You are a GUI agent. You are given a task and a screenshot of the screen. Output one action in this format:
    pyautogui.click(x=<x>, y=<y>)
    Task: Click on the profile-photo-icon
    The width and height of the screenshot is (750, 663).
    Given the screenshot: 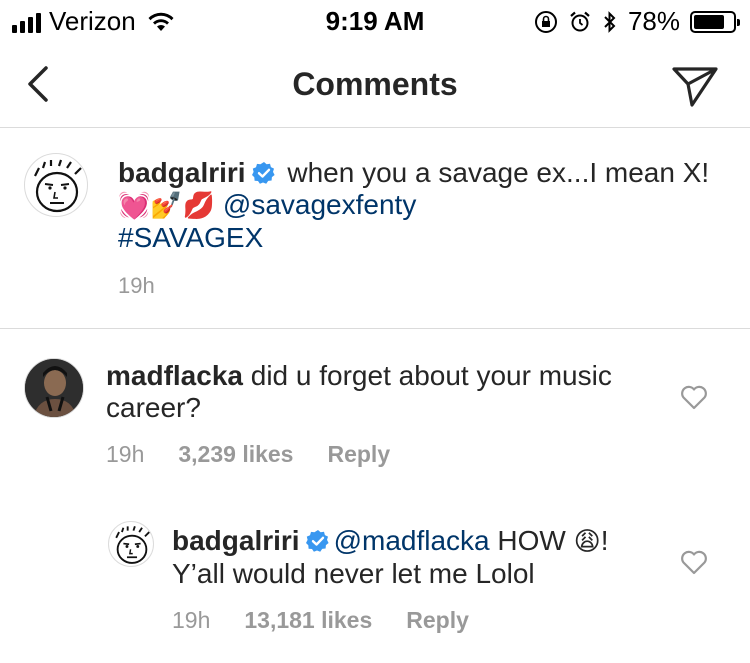 What is the action you would take?
    pyautogui.click(x=54, y=388)
    